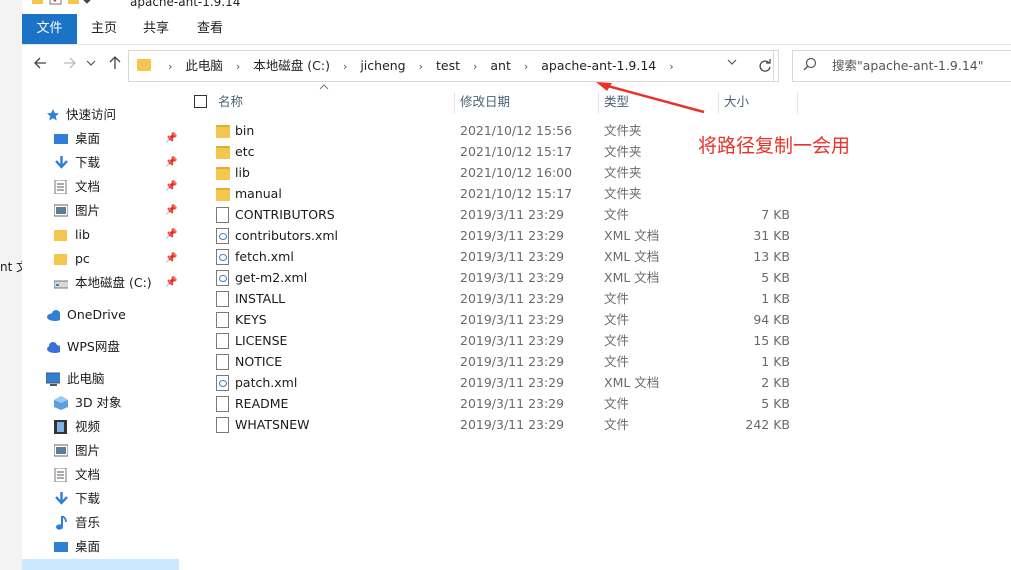  I want to click on recent-locations-button, so click(91, 65).